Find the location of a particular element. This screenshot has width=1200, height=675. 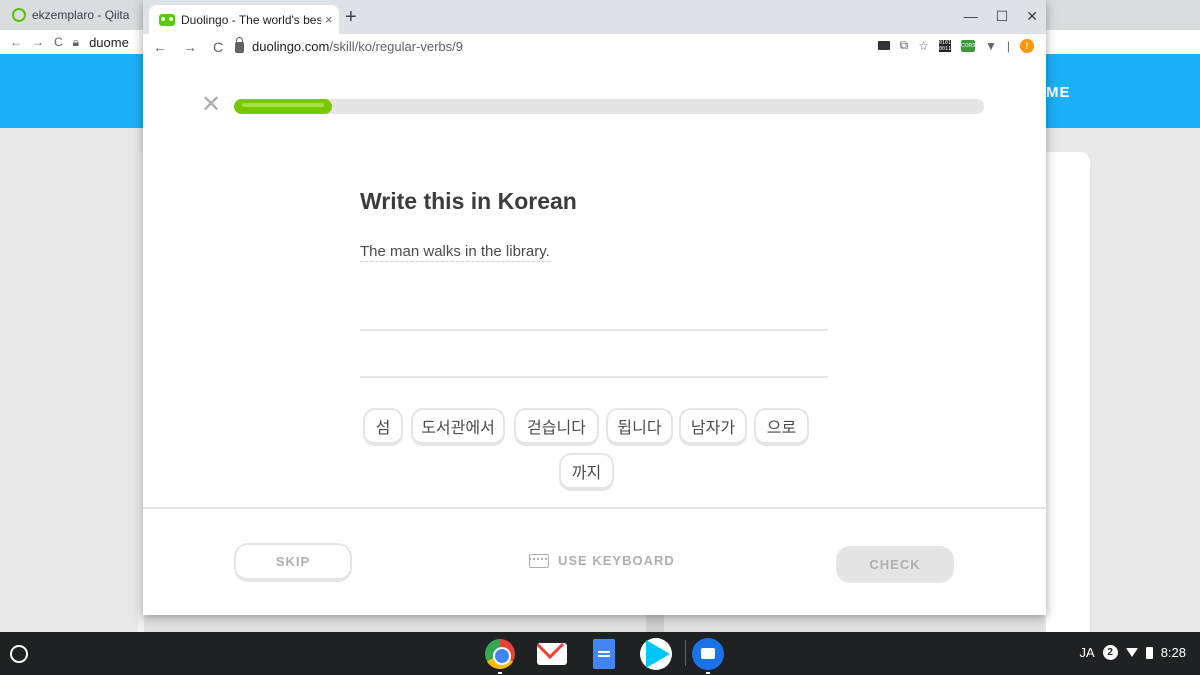

word-tile: 뒵니다 is located at coordinates (639, 427).